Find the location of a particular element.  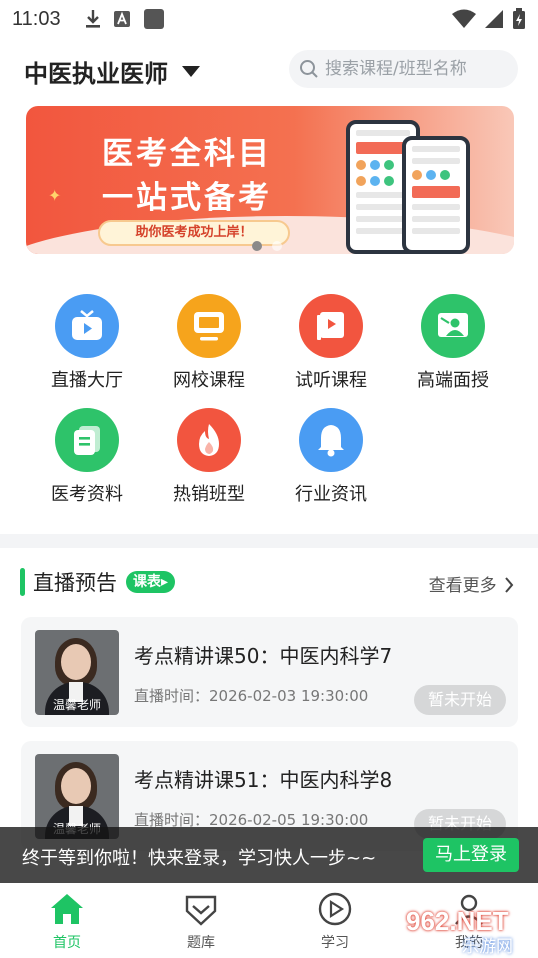

search-icon is located at coordinates (309, 69).